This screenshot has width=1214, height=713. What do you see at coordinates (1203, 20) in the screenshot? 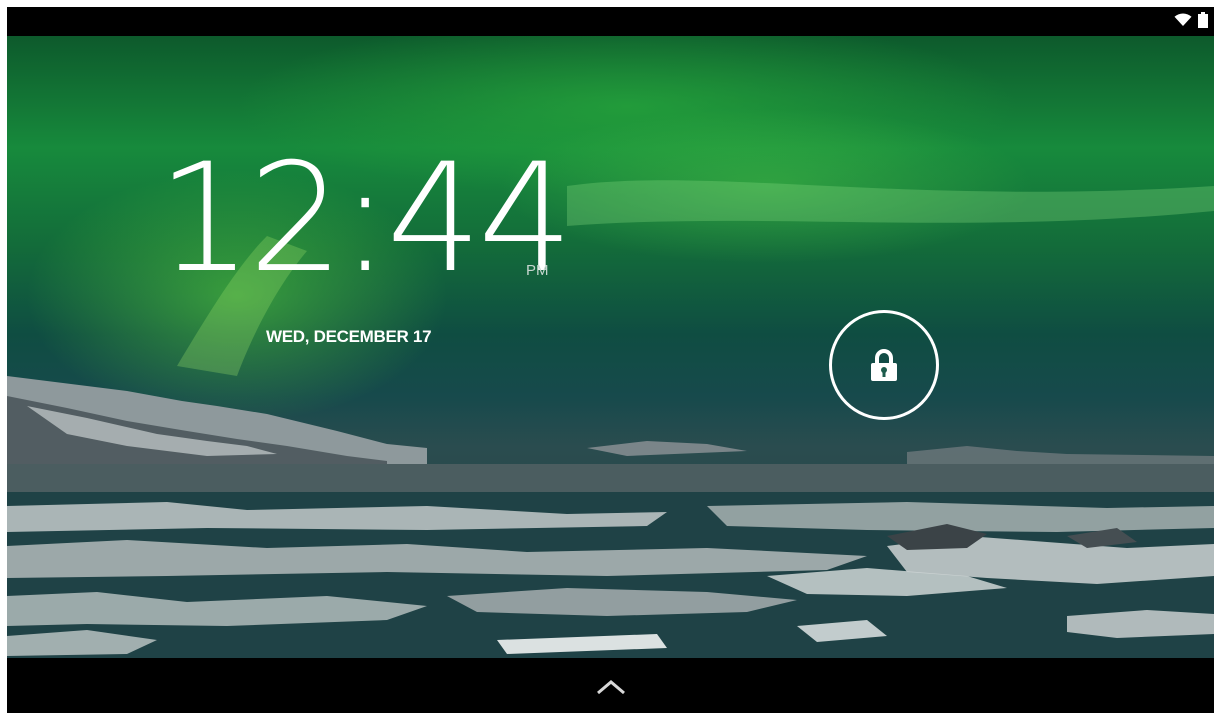
I see `battery-icon` at bounding box center [1203, 20].